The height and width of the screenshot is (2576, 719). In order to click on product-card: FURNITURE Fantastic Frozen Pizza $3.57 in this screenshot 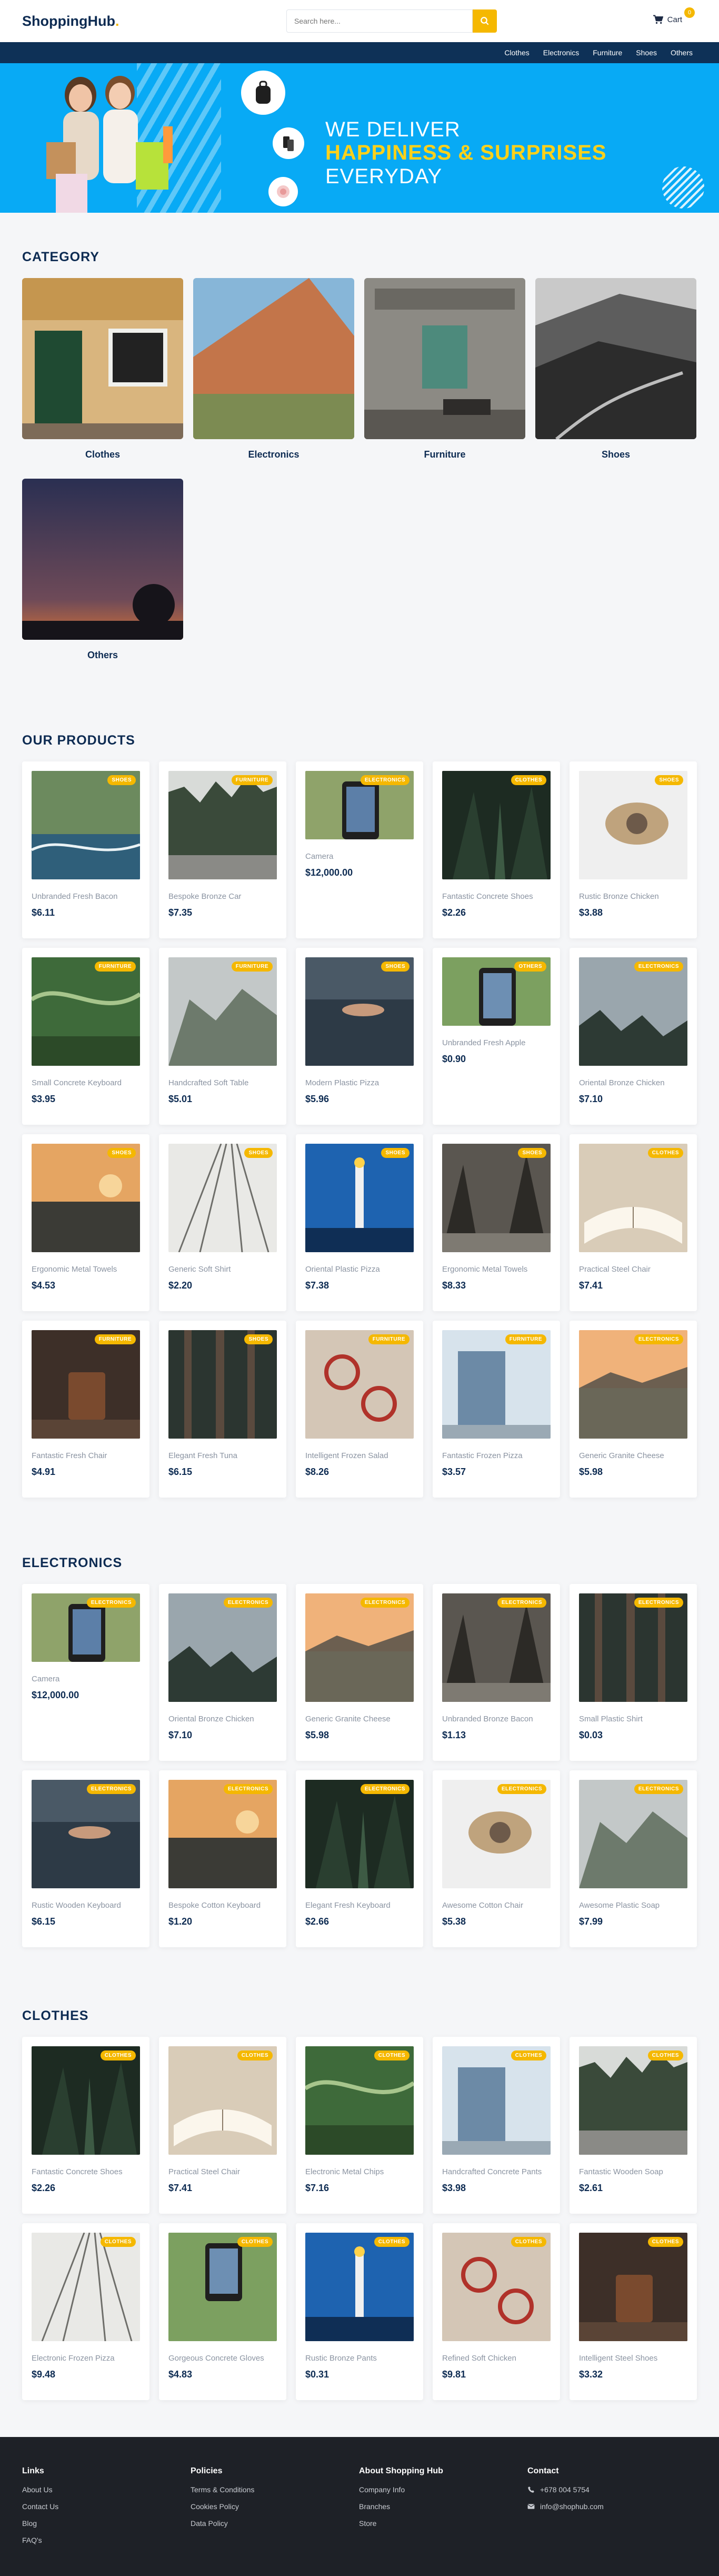, I will do `click(496, 1409)`.